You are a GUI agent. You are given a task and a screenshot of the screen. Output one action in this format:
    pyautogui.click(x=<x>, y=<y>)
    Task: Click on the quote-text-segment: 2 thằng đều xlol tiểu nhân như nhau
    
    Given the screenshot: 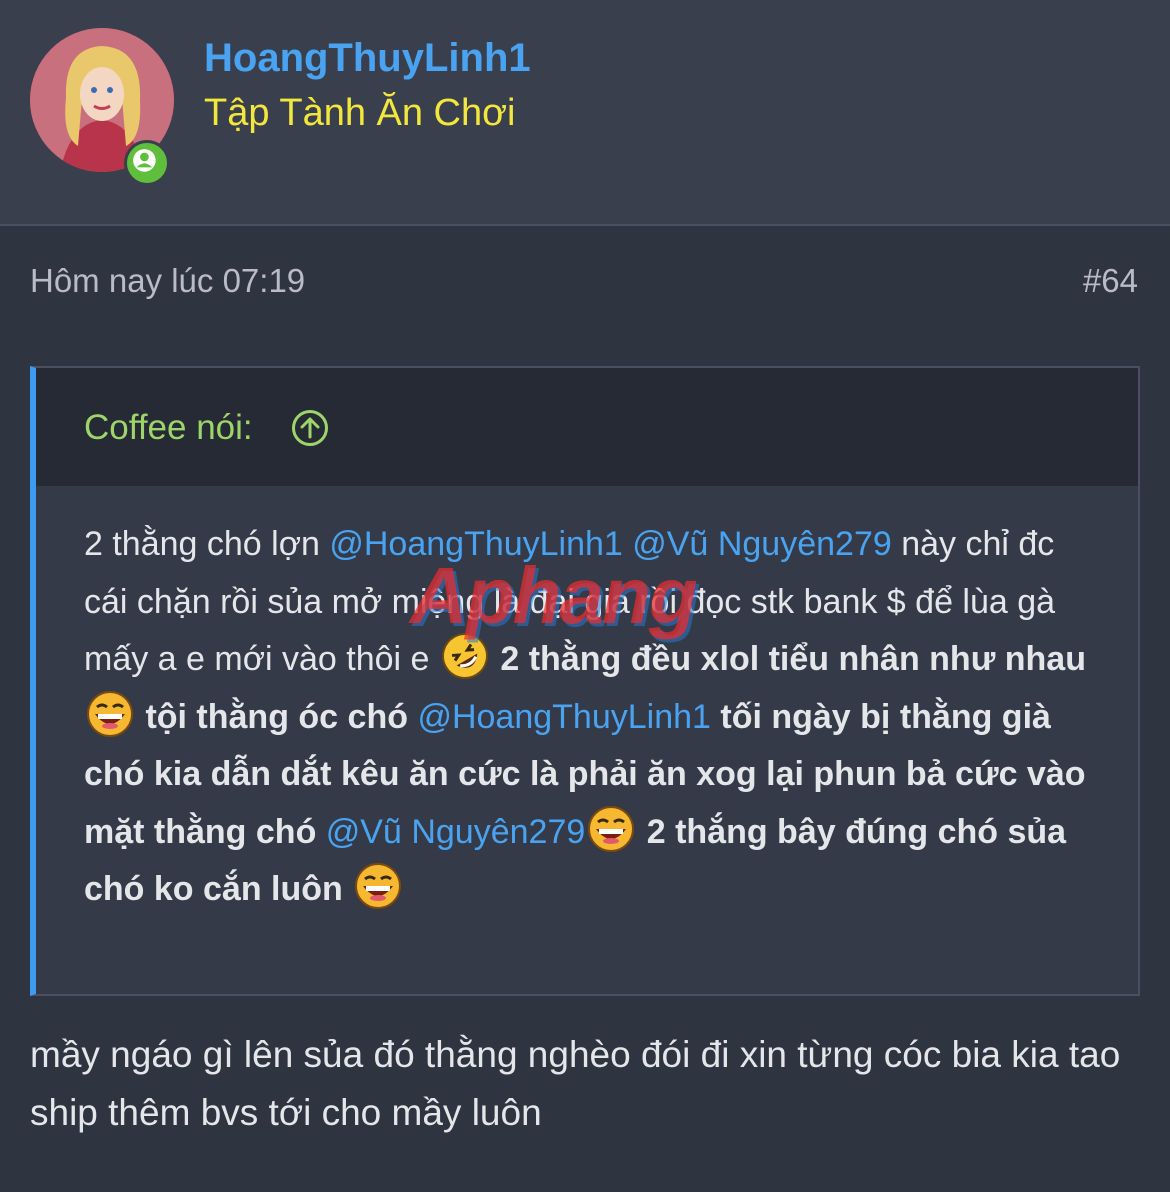 What is the action you would take?
    pyautogui.click(x=788, y=659)
    